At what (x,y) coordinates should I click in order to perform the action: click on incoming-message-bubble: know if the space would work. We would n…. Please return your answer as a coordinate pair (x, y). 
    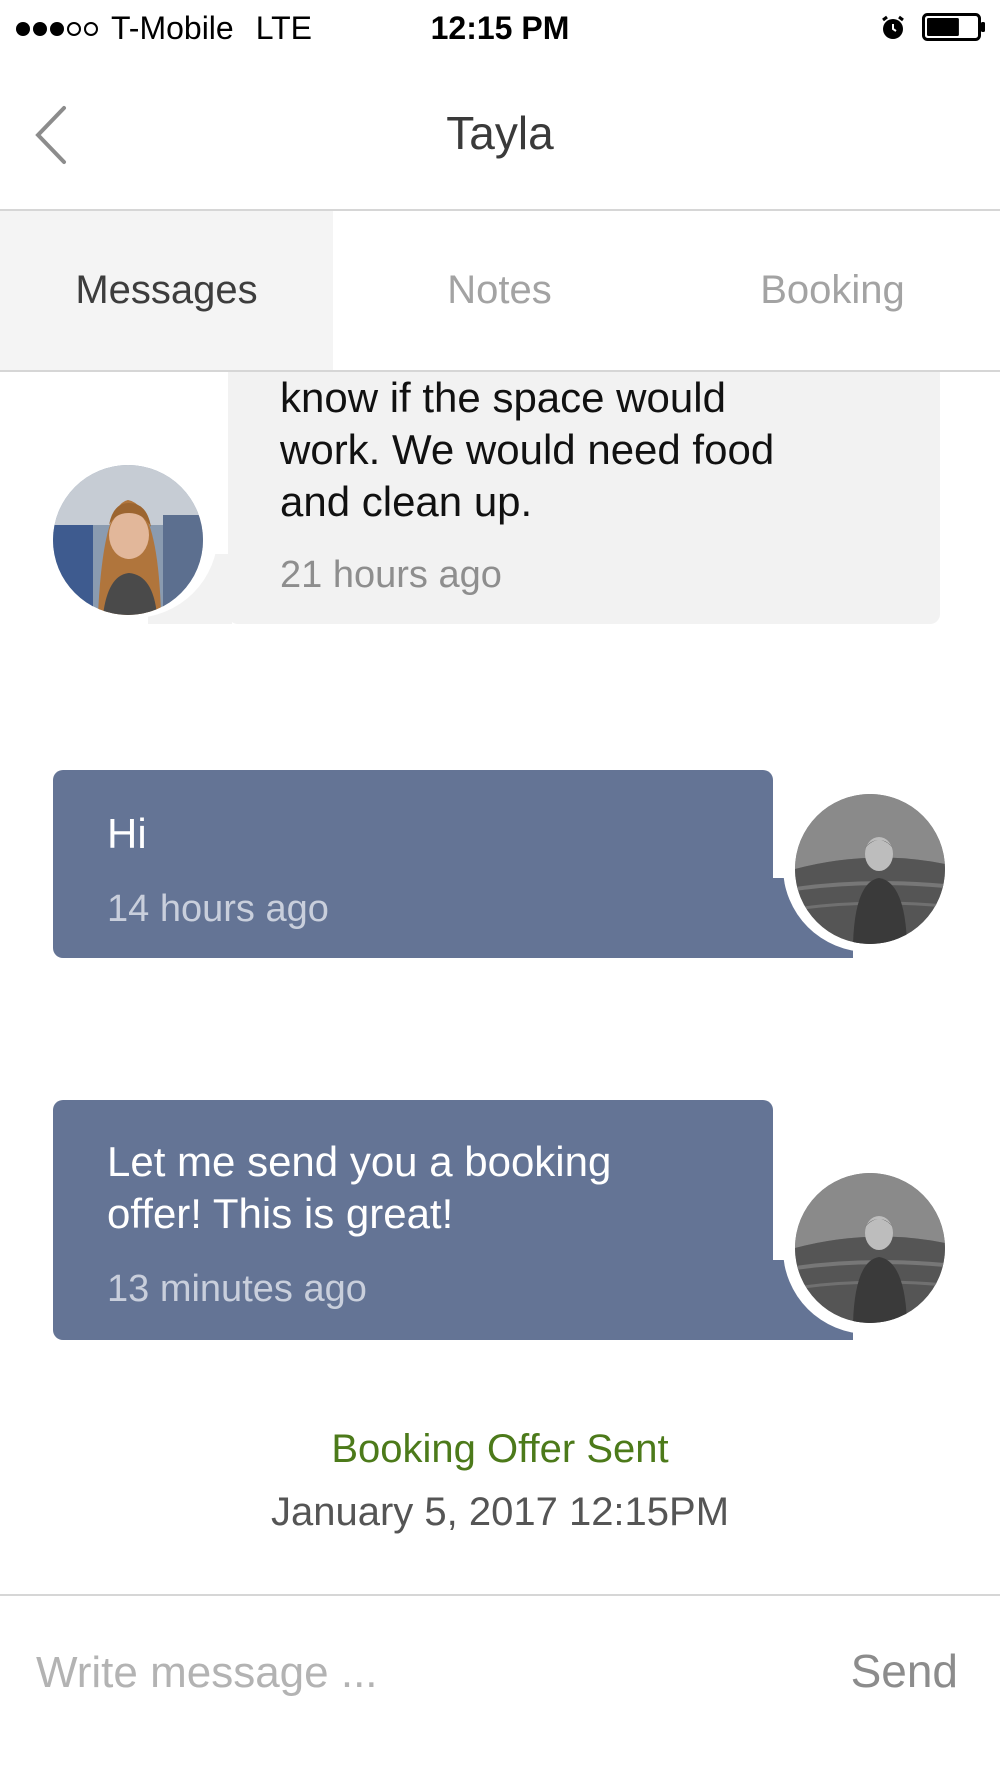
    Looking at the image, I should click on (494, 498).